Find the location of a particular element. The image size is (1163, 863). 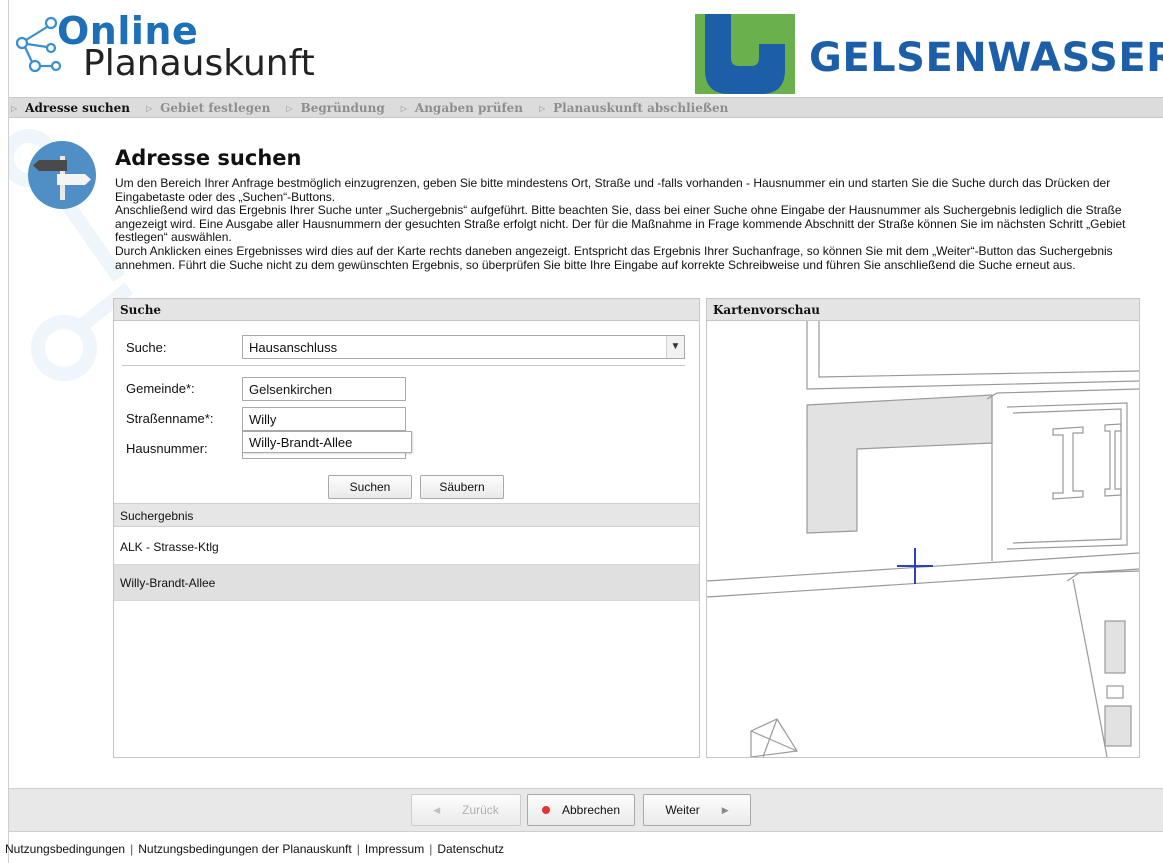

search-button: Suchen is located at coordinates (370, 487).